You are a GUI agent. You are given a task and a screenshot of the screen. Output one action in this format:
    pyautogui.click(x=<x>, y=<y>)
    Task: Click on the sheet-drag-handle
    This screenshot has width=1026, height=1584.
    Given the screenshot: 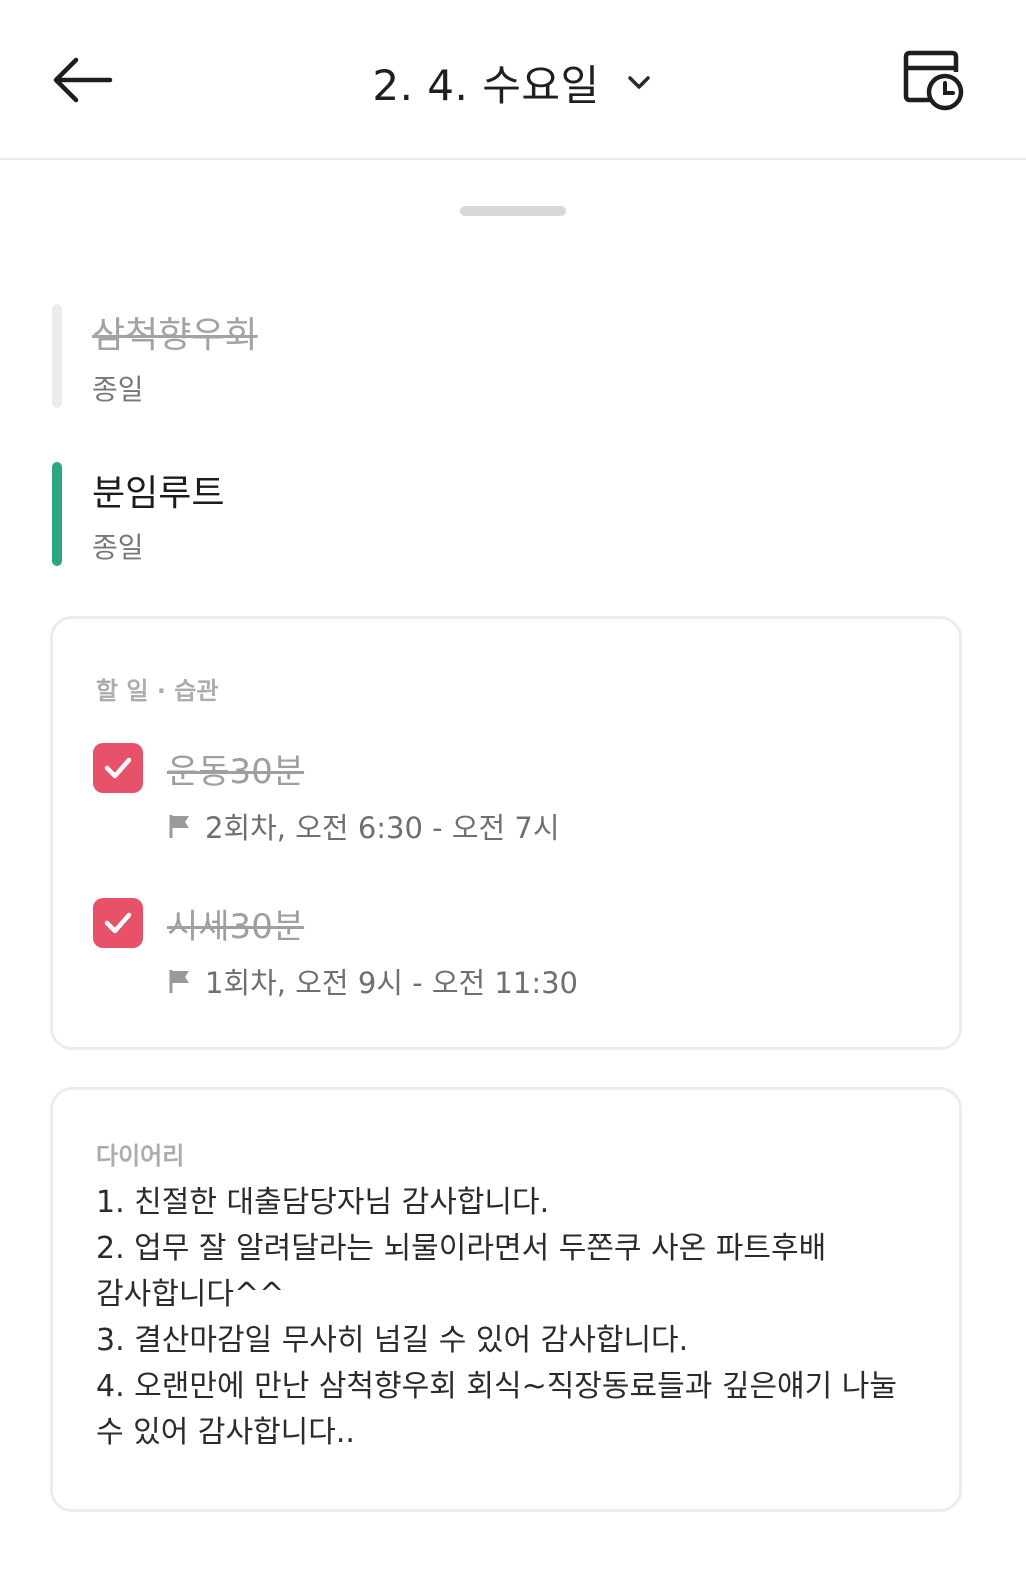 What is the action you would take?
    pyautogui.click(x=513, y=211)
    